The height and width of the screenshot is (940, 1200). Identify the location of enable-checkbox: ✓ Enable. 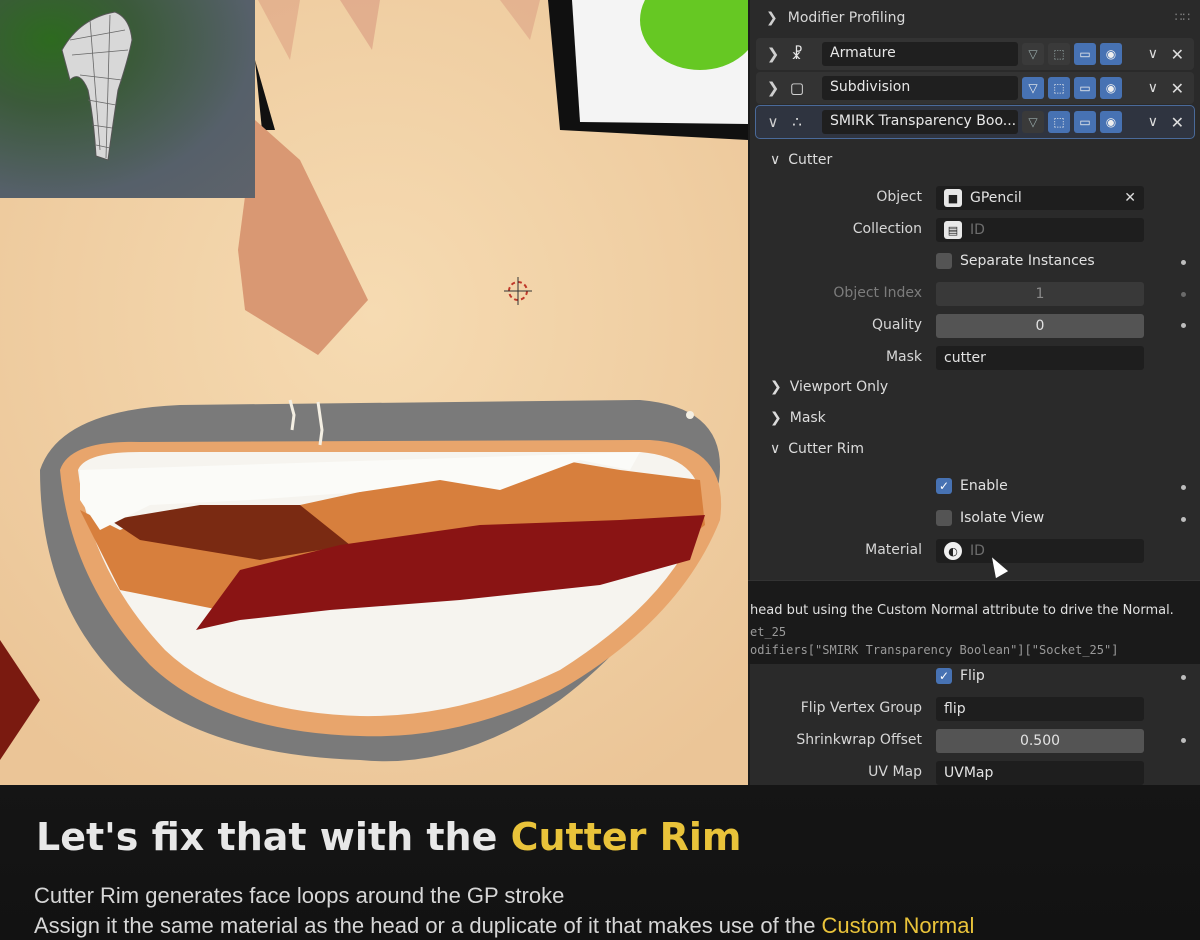
(972, 486).